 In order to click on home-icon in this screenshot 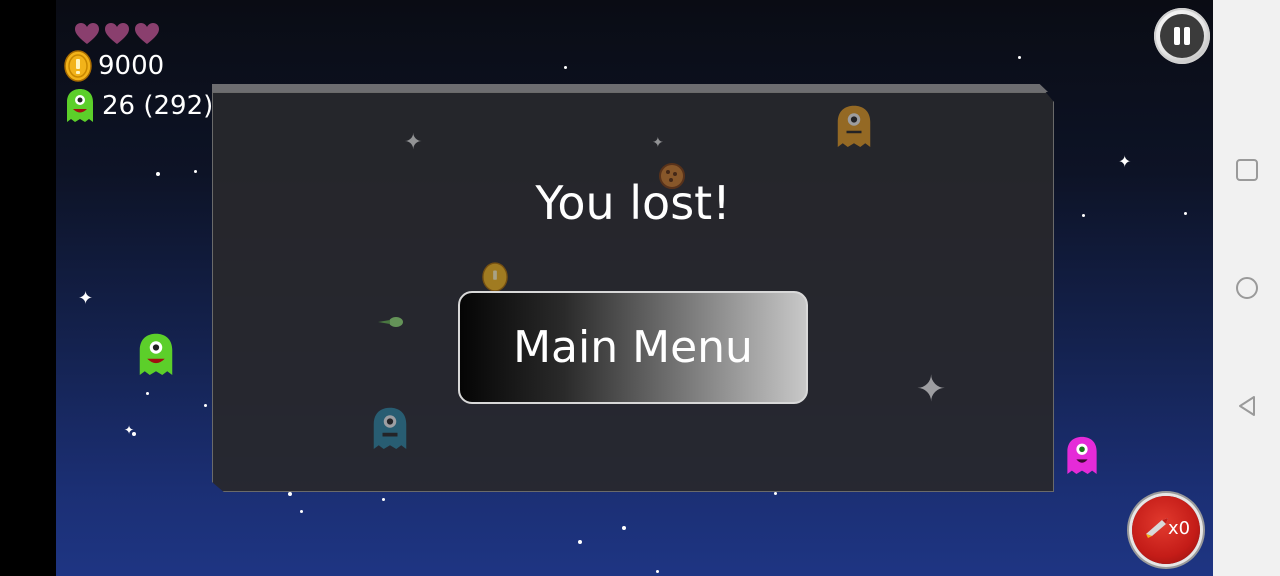, I will do `click(1247, 288)`.